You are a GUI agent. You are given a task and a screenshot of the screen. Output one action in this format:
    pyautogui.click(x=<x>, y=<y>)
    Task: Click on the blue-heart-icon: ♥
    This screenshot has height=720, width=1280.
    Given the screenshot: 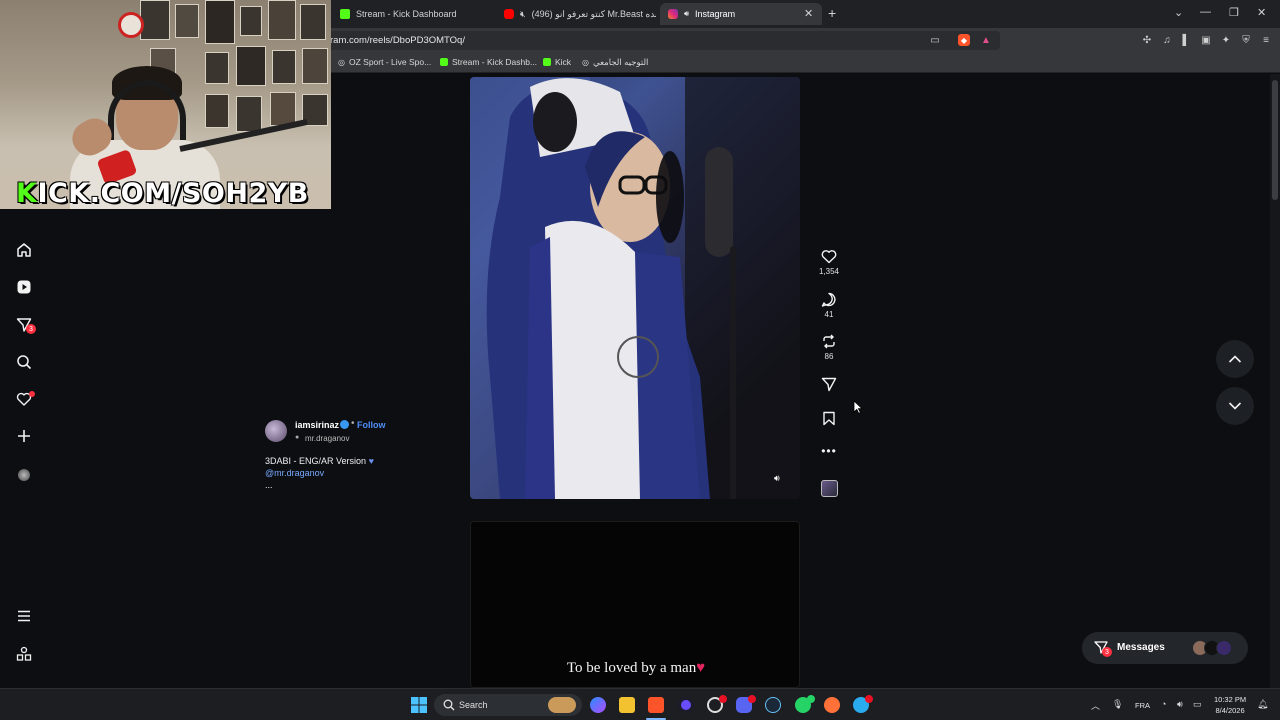 What is the action you would take?
    pyautogui.click(x=371, y=461)
    